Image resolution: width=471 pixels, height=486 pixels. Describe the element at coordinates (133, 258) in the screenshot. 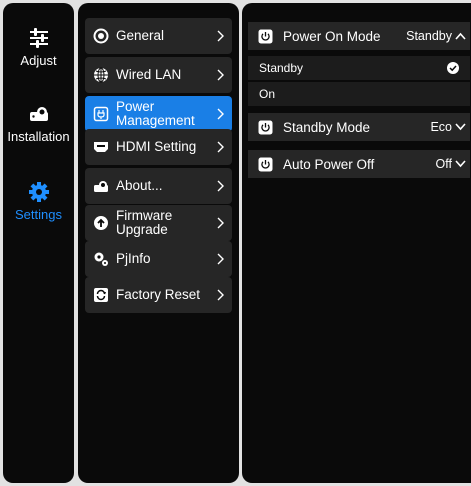

I see `menu-item-label: PjInfo` at that location.